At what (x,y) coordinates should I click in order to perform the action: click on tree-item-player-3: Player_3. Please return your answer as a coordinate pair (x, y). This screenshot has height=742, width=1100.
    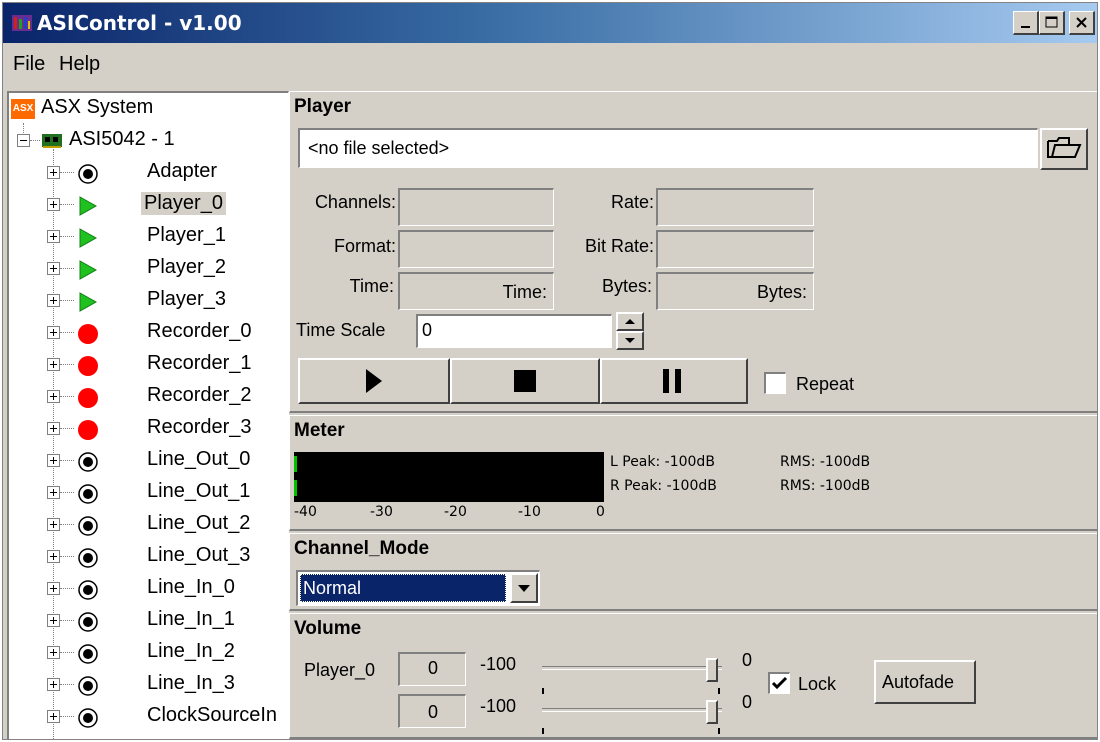
    Looking at the image, I should click on (148, 301).